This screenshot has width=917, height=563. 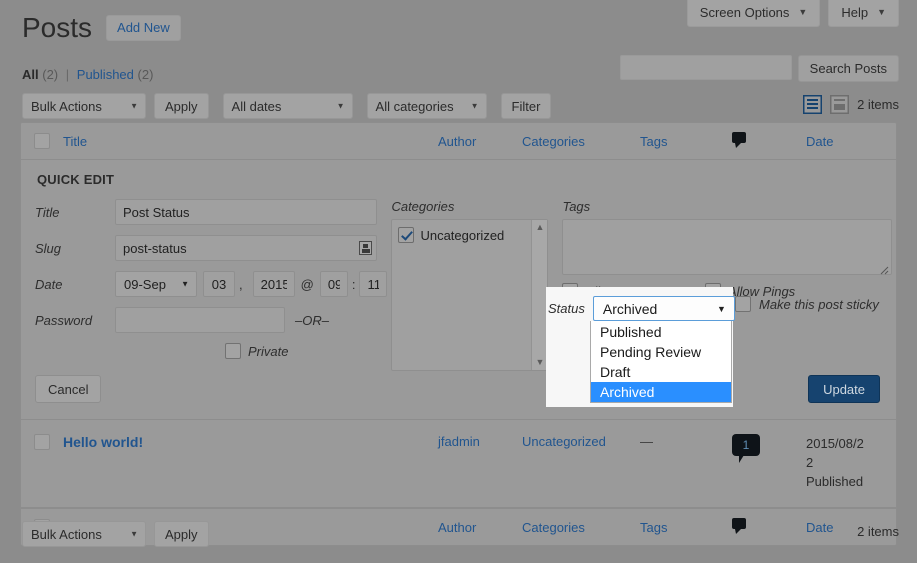 What do you see at coordinates (462, 235) in the screenshot?
I see `category-label: Uncategorized` at bounding box center [462, 235].